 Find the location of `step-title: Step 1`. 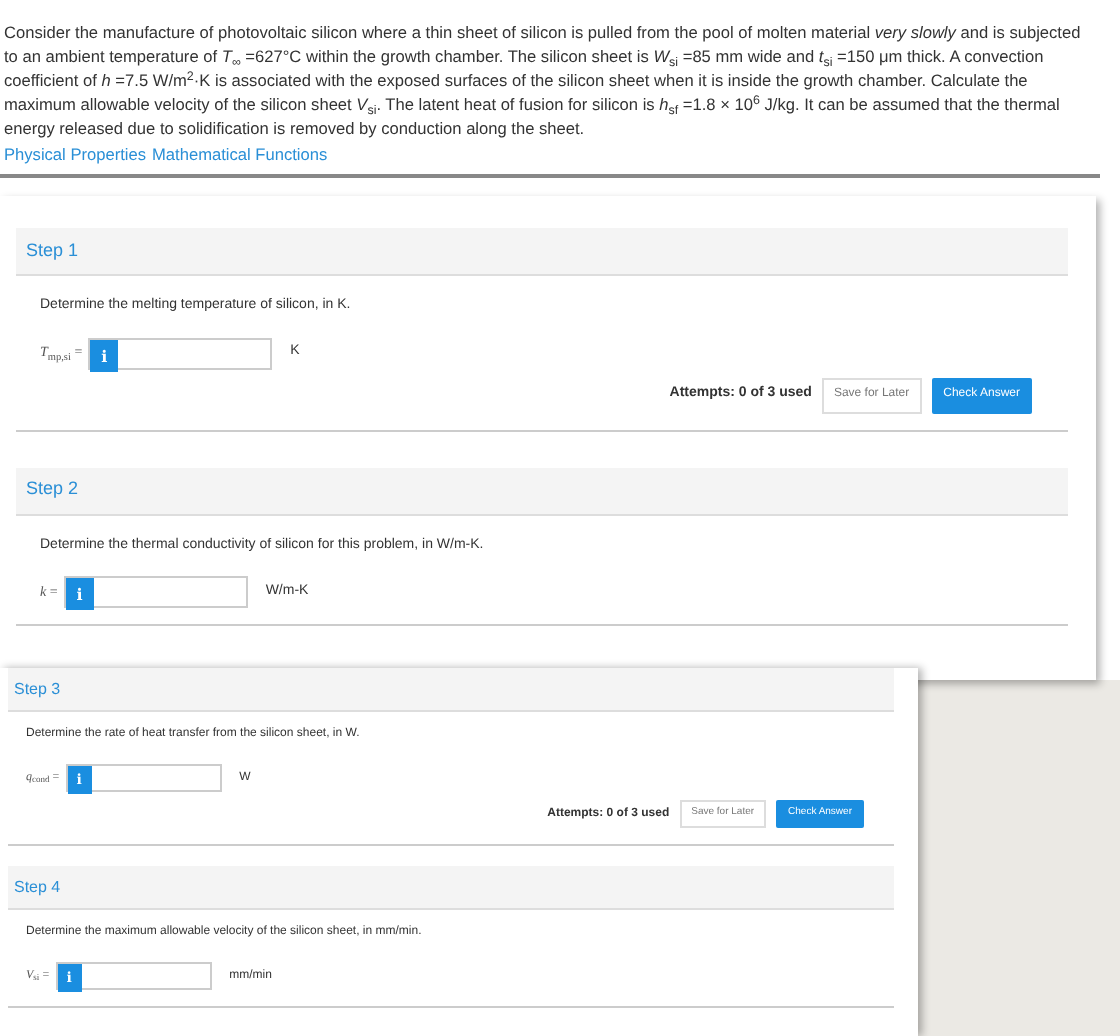

step-title: Step 1 is located at coordinates (52, 250).